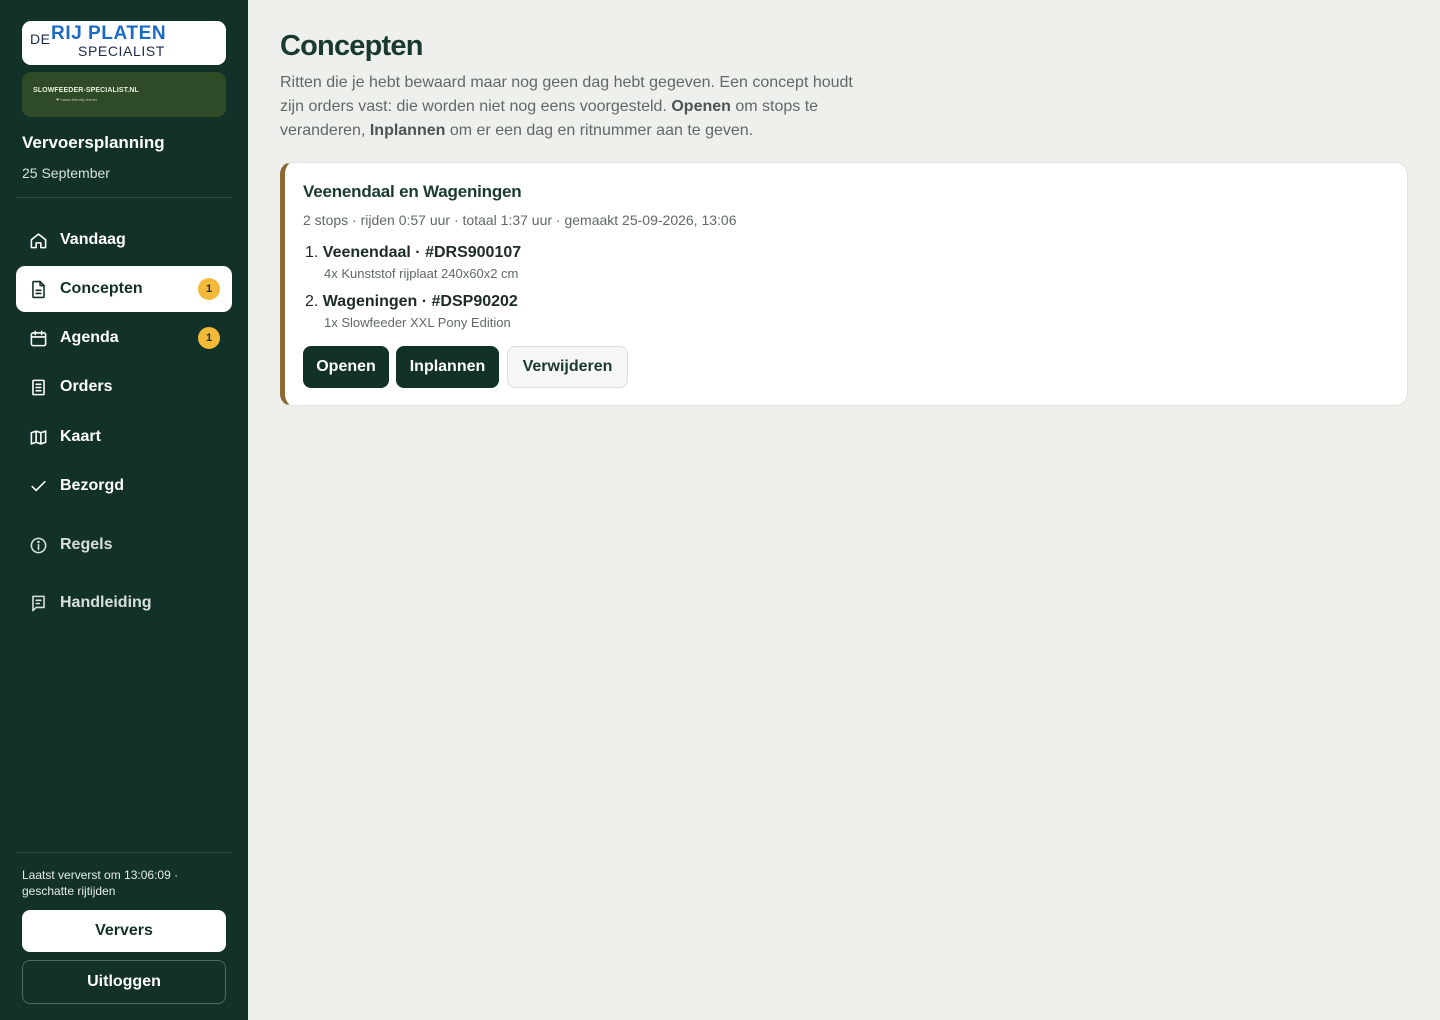  I want to click on map-icon, so click(38, 437).